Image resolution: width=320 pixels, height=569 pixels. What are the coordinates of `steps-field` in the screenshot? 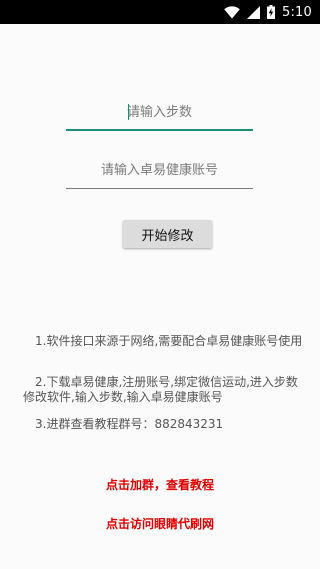 It's located at (159, 114).